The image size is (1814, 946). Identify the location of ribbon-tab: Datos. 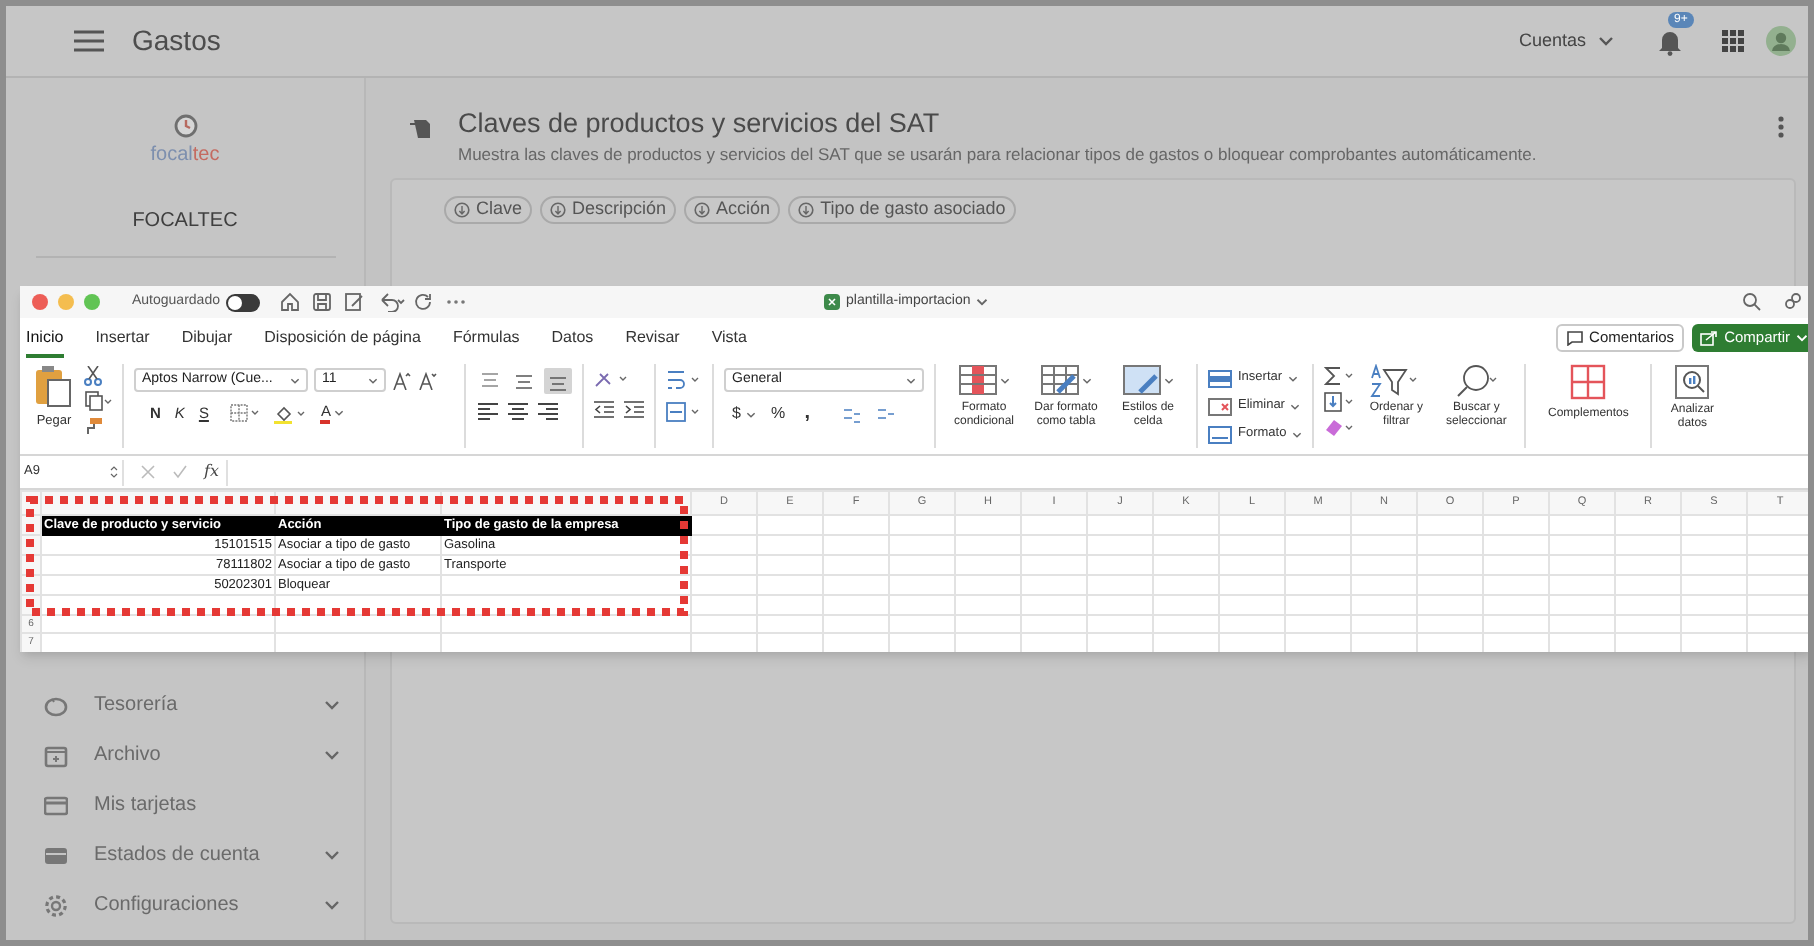
(572, 338).